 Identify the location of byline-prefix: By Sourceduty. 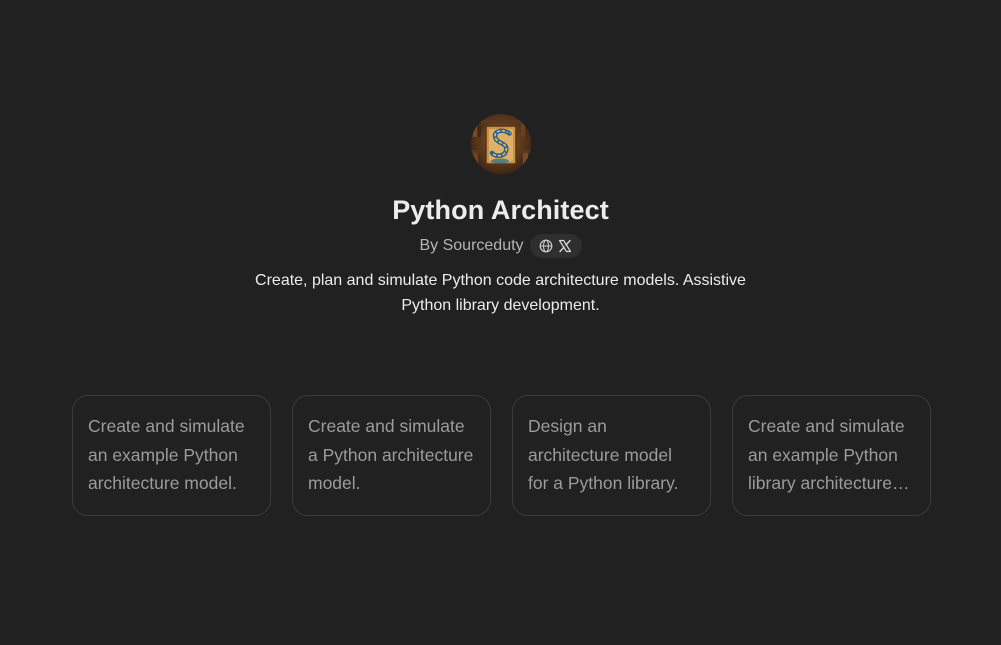
(471, 246).